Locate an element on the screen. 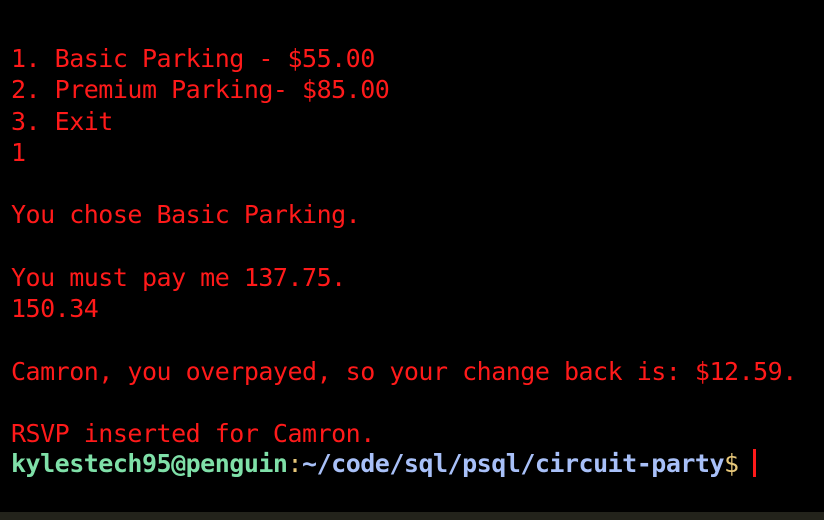 The width and height of the screenshot is (824, 520). prompt-dollar-sign: $ is located at coordinates (731, 463).